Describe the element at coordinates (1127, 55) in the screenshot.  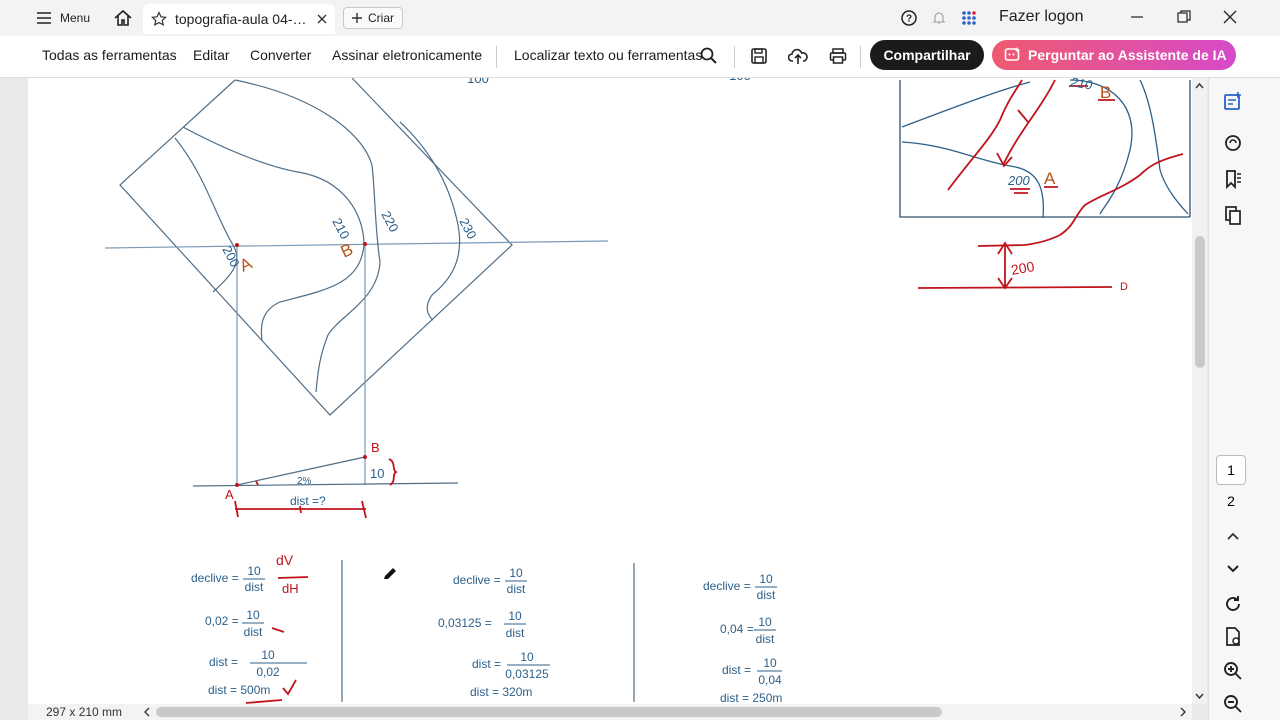
I see `ai-assistant-label: Perguntar ao Assistente de IA` at that location.